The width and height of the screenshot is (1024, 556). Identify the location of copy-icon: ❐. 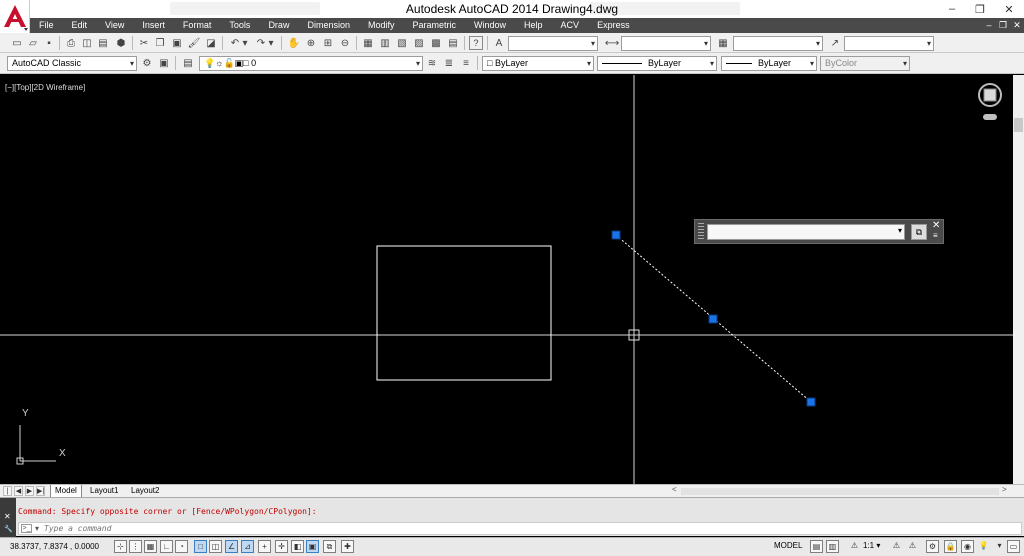
(160, 43).